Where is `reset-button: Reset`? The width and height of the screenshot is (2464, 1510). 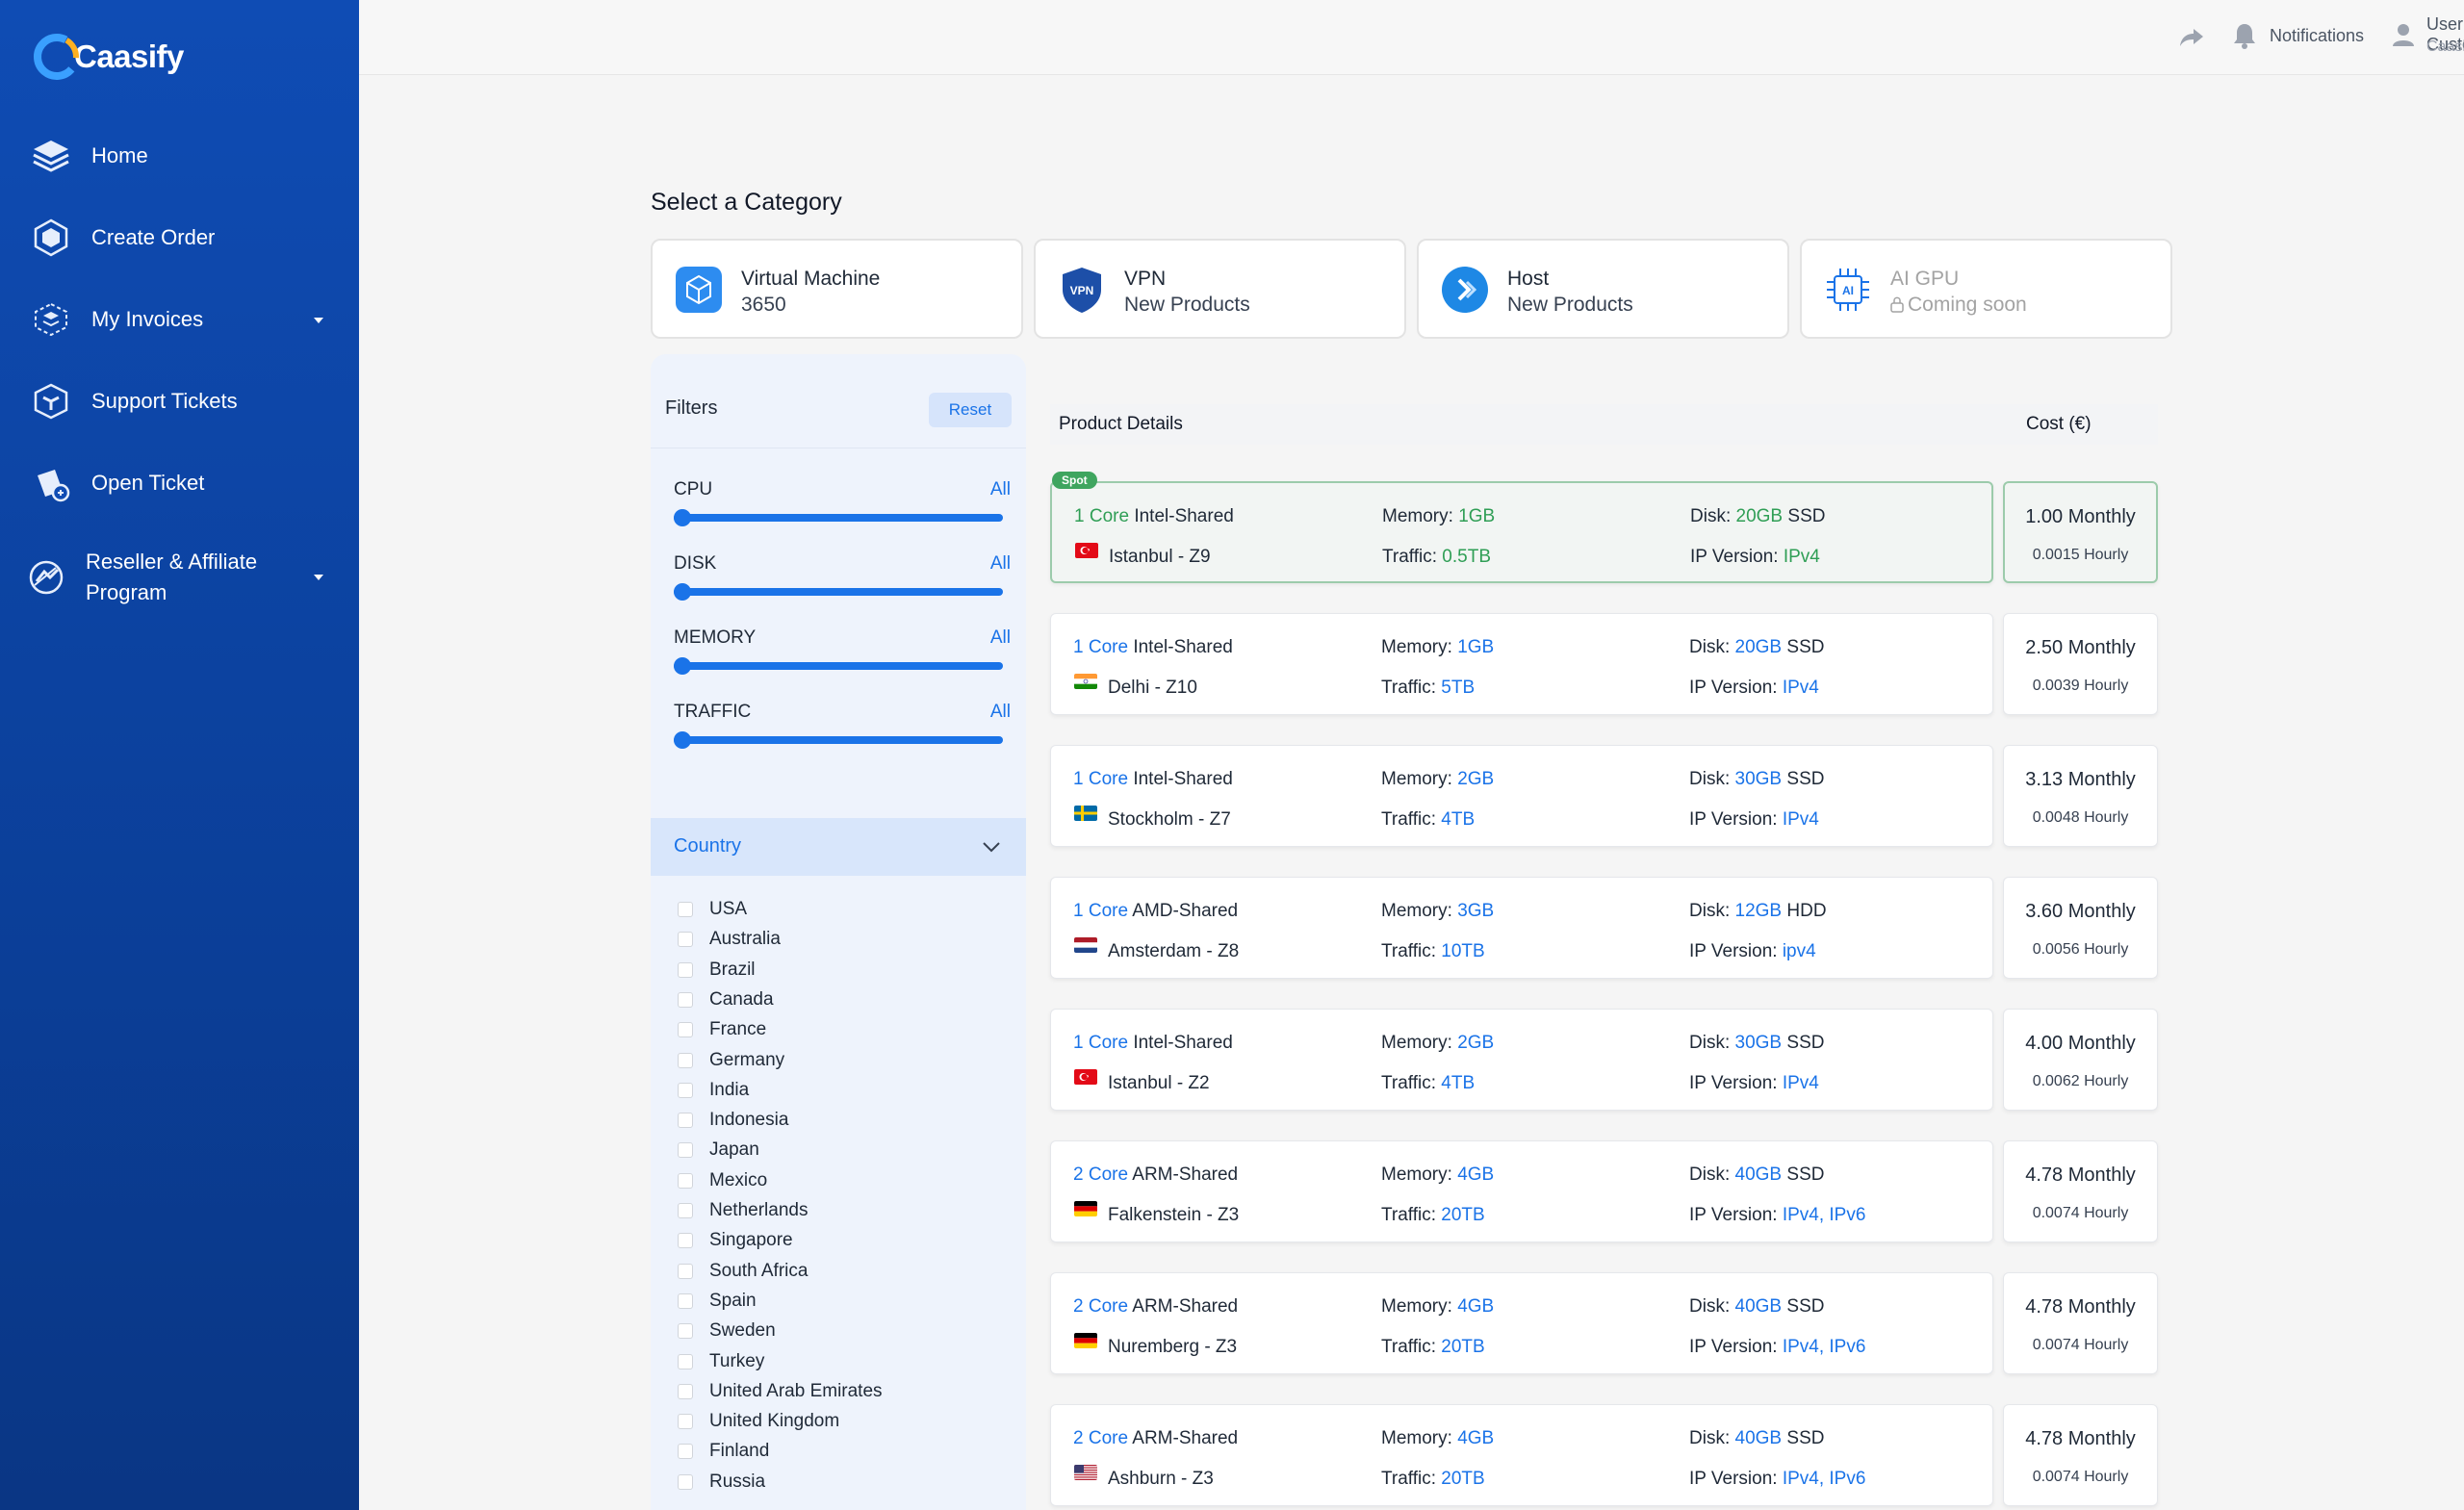 reset-button: Reset is located at coordinates (970, 410).